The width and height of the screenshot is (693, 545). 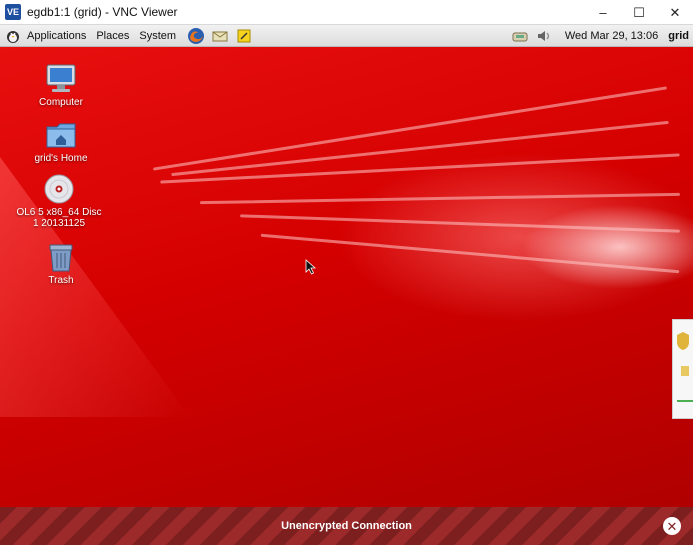 I want to click on home-folder-icon, so click(x=61, y=135).